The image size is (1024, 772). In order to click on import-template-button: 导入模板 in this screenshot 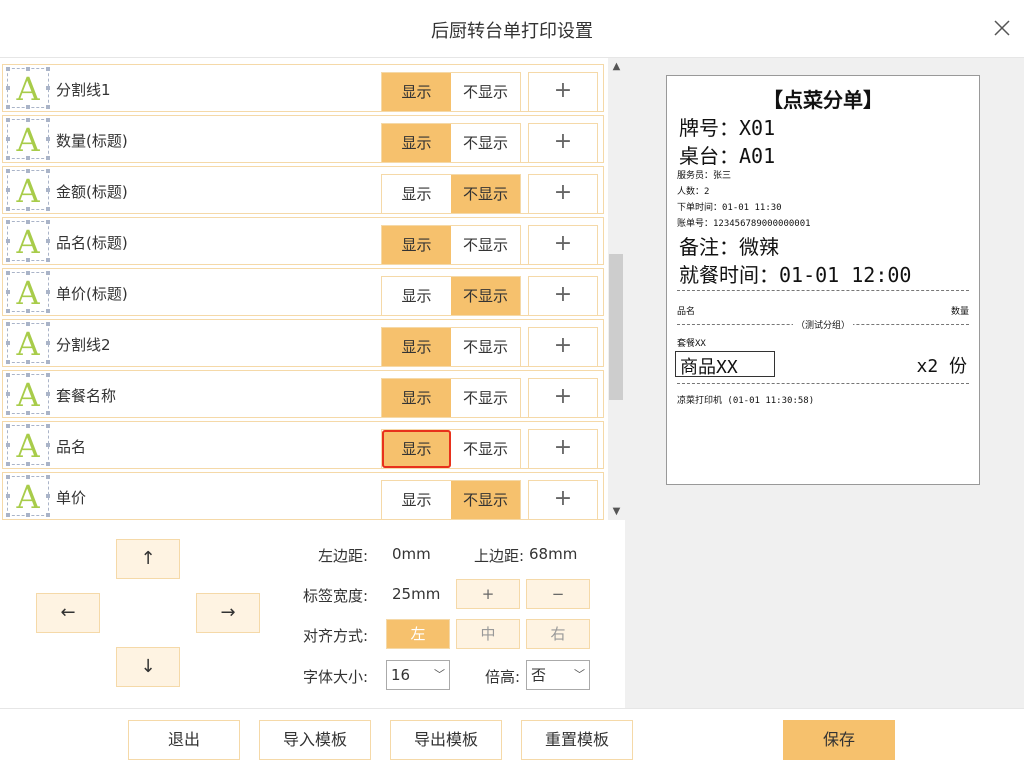, I will do `click(315, 740)`.